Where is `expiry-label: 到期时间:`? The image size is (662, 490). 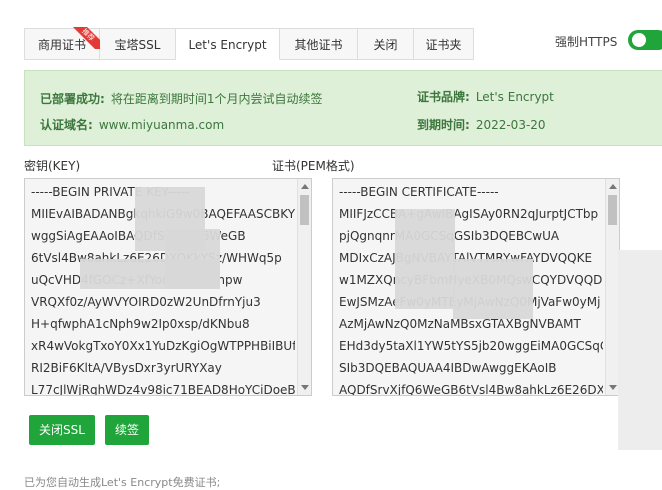 expiry-label: 到期时间: is located at coordinates (443, 125).